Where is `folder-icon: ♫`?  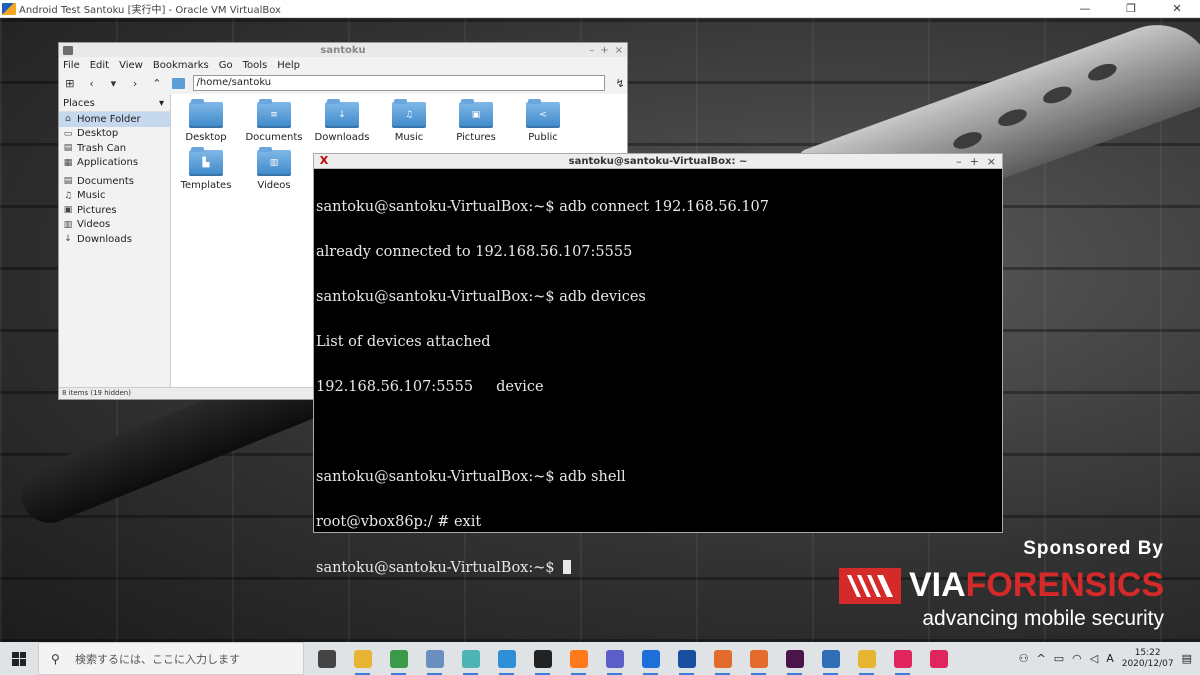
folder-icon: ♫ is located at coordinates (409, 113).